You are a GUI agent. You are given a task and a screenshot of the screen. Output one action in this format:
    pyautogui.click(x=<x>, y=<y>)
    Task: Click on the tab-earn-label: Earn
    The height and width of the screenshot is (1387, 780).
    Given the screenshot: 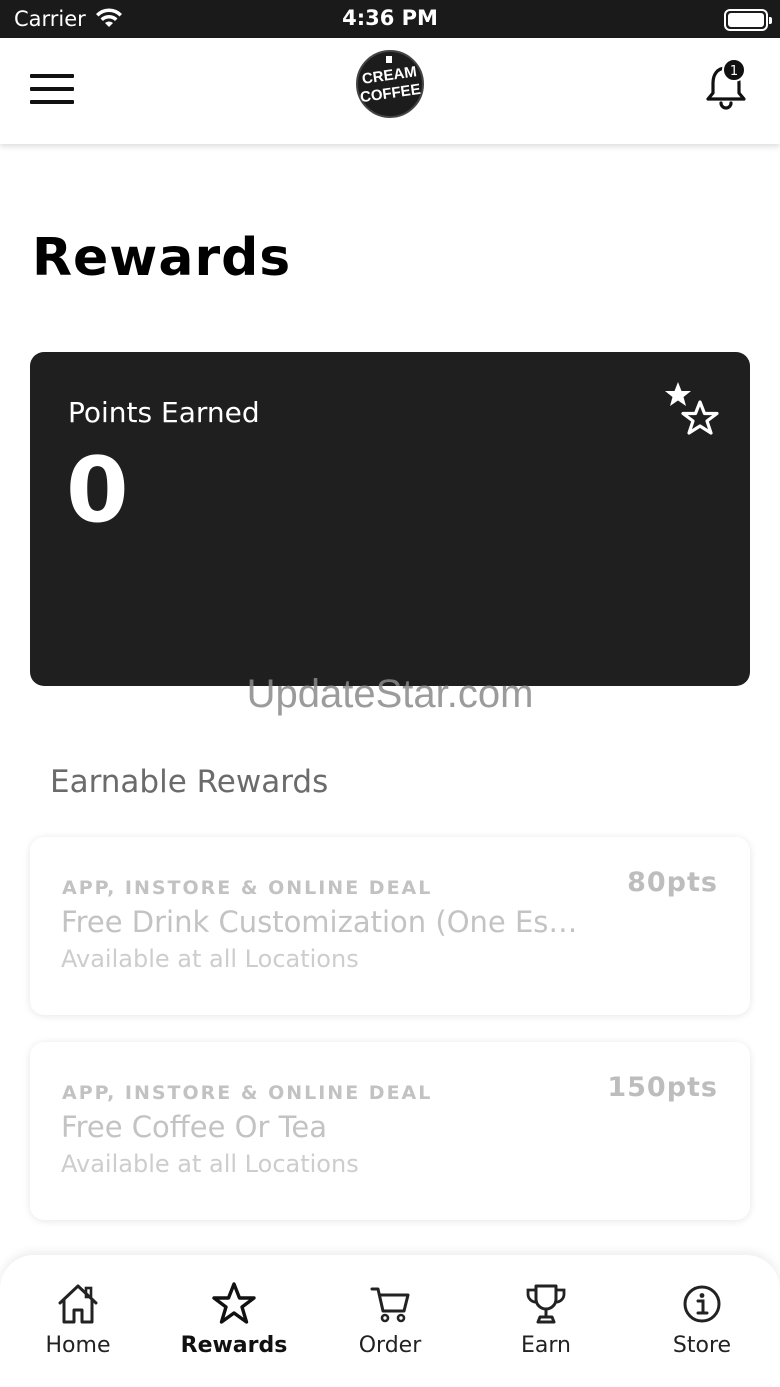 What is the action you would take?
    pyautogui.click(x=546, y=1345)
    